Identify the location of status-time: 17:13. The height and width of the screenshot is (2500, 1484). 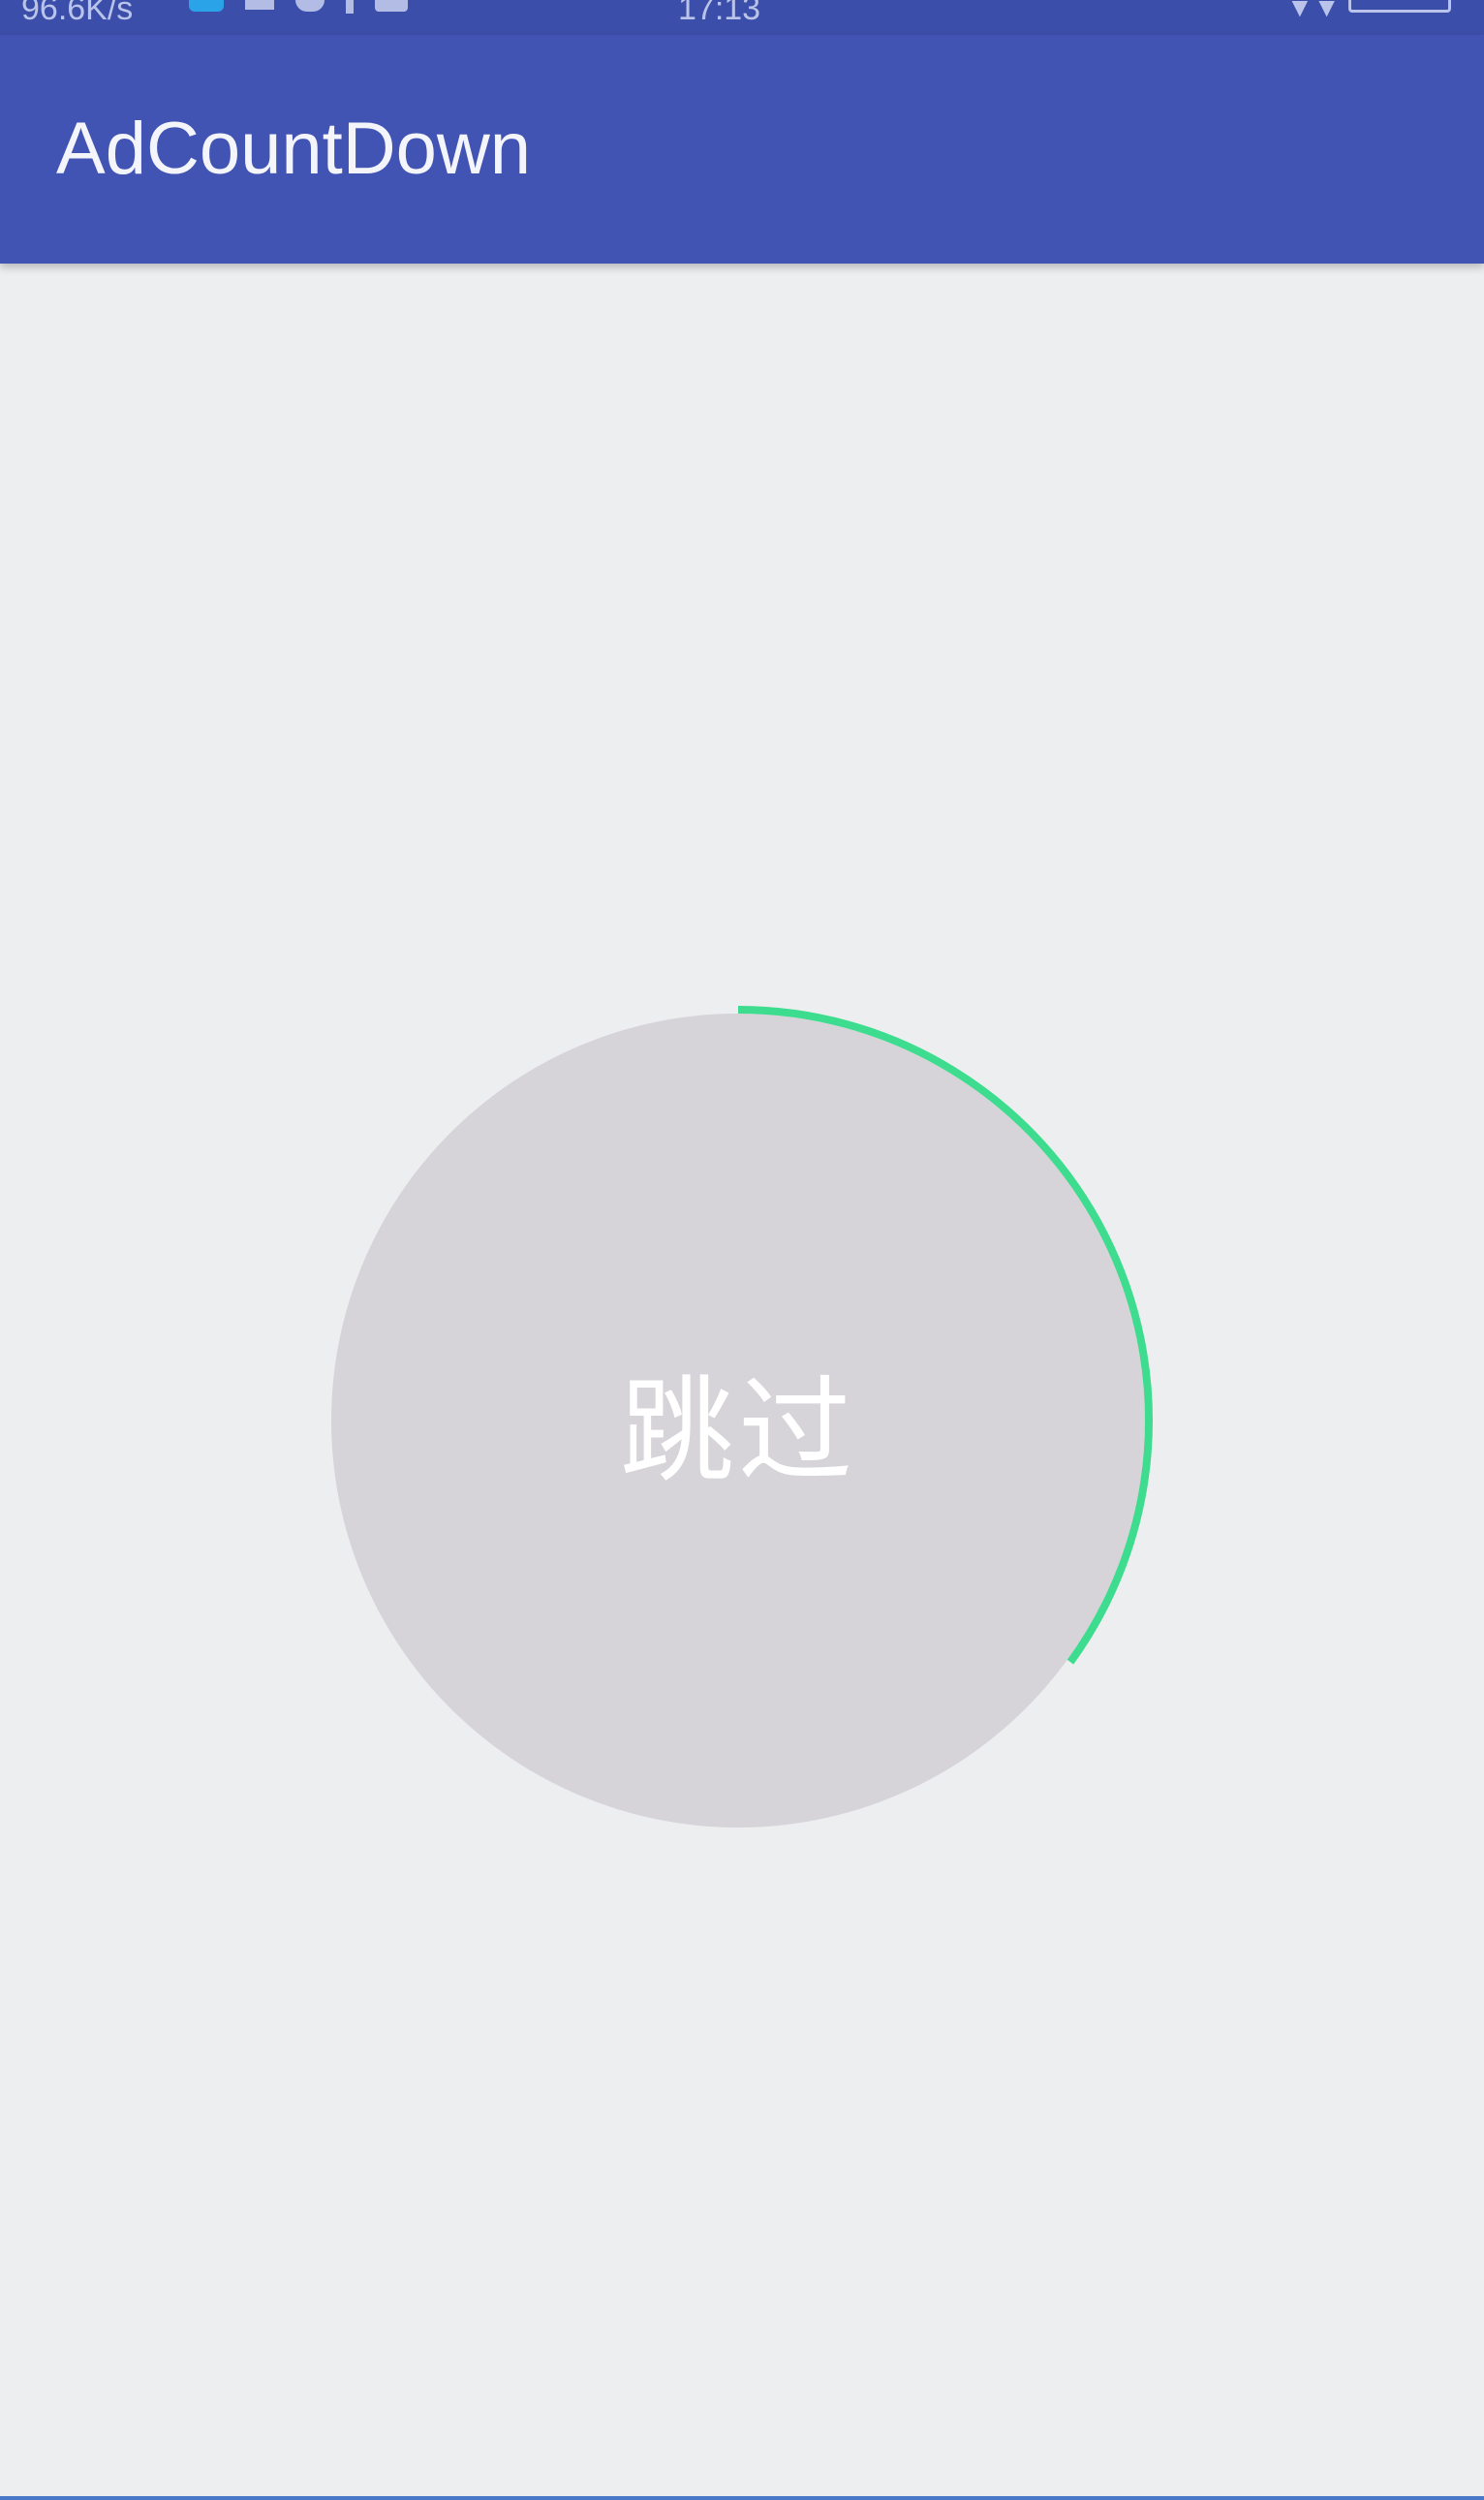
(719, 13).